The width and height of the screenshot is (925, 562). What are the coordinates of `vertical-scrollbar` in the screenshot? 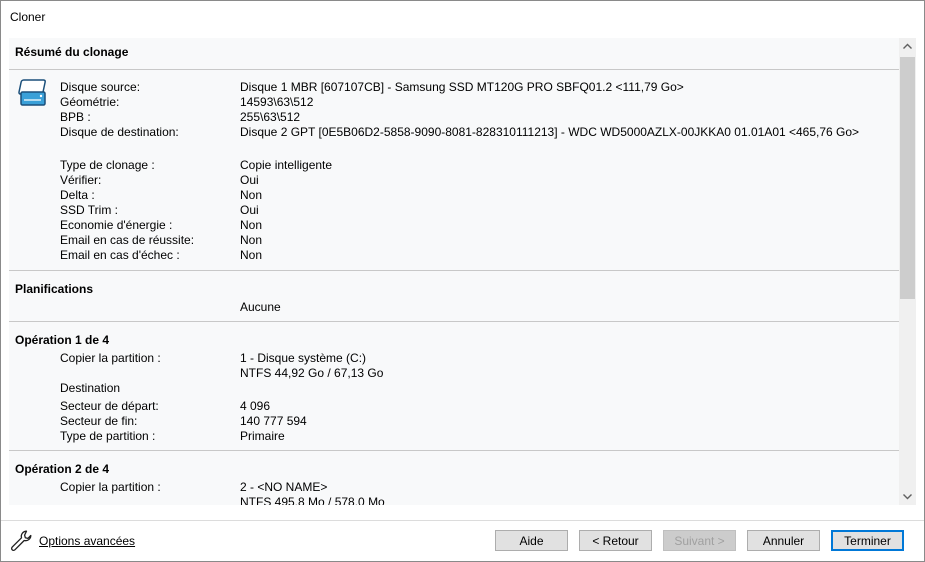 It's located at (907, 271).